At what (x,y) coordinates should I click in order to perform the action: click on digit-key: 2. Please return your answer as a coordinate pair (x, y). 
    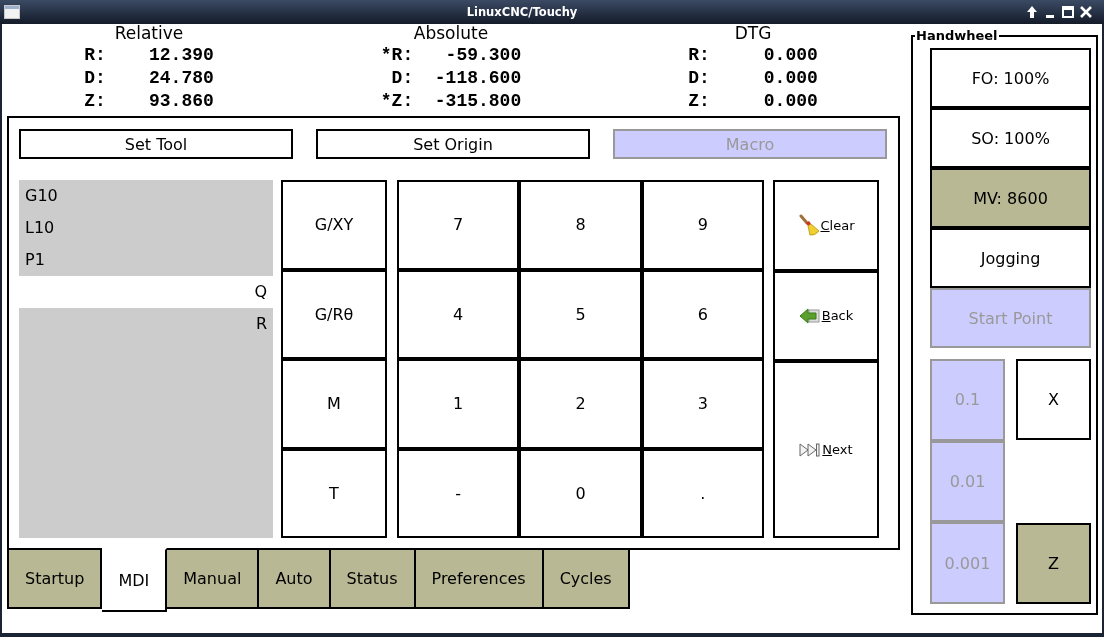
    Looking at the image, I should click on (580, 404).